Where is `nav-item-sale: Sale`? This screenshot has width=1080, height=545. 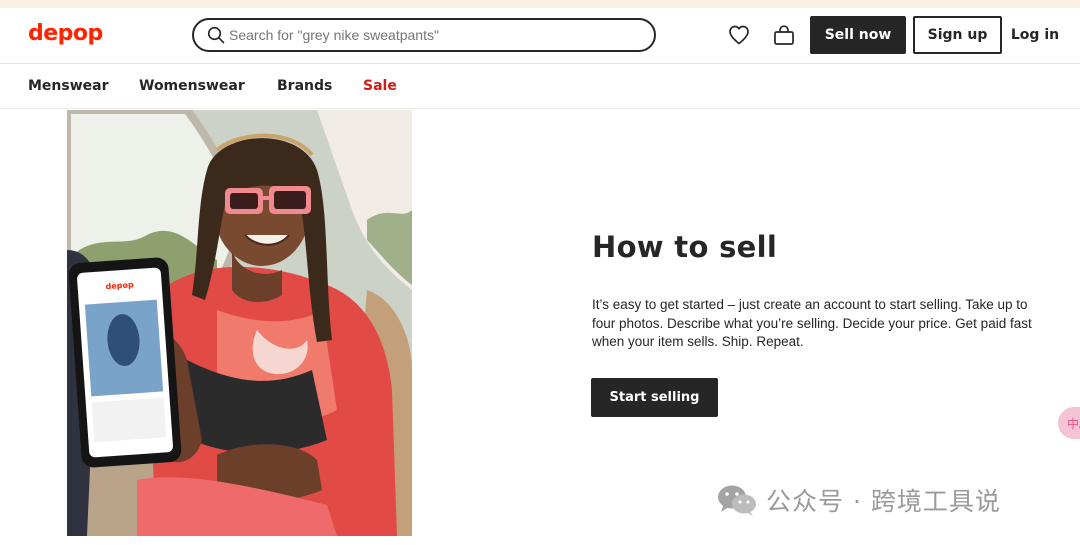 nav-item-sale: Sale is located at coordinates (380, 86).